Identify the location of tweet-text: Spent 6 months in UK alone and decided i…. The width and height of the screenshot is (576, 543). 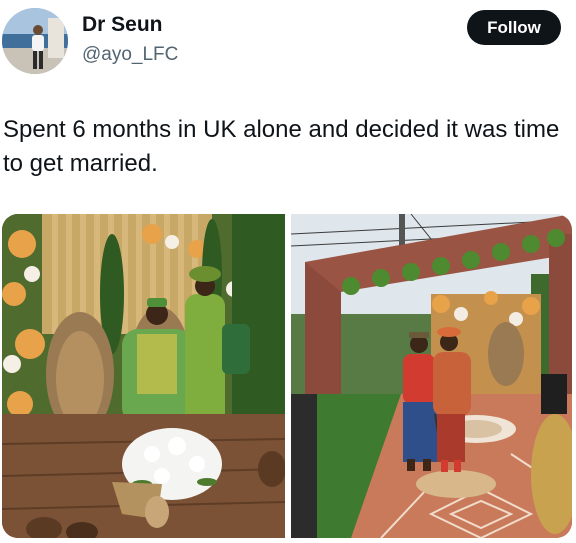
(281, 146).